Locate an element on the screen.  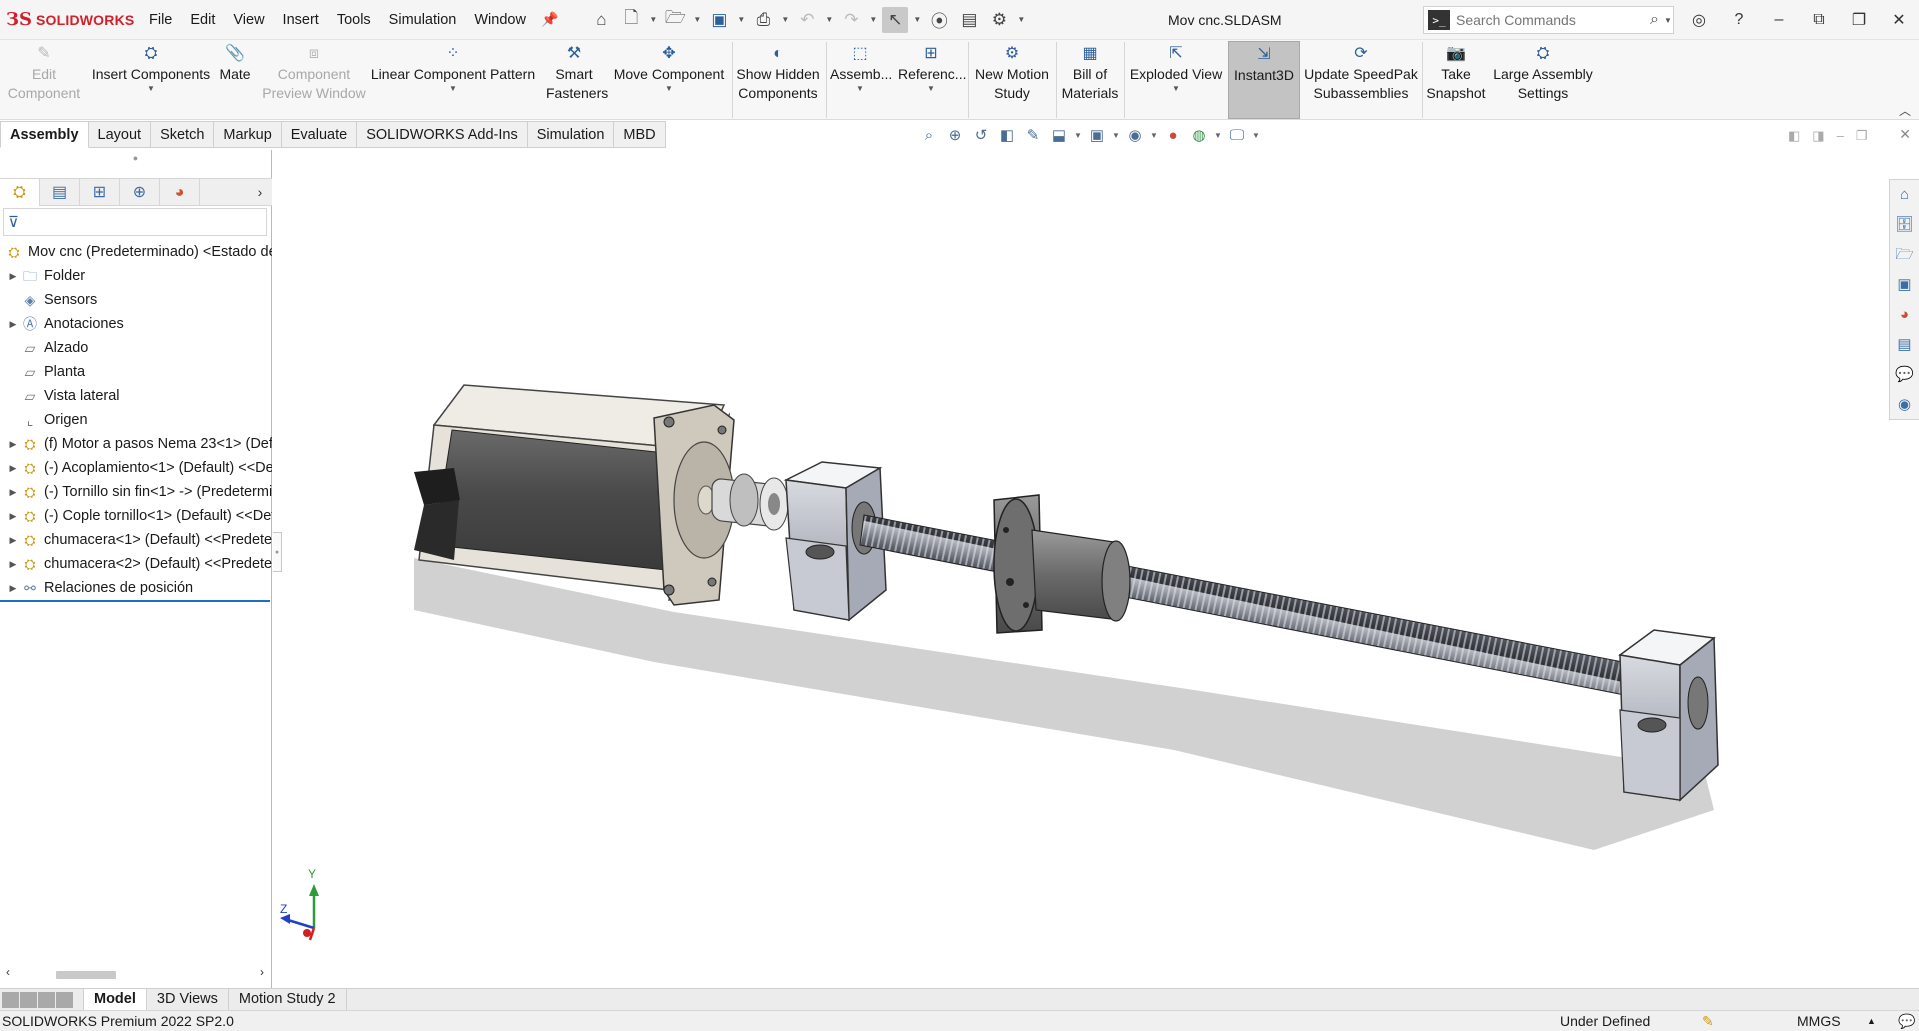
open-dropdown-icon: ▼ is located at coordinates (697, 19).